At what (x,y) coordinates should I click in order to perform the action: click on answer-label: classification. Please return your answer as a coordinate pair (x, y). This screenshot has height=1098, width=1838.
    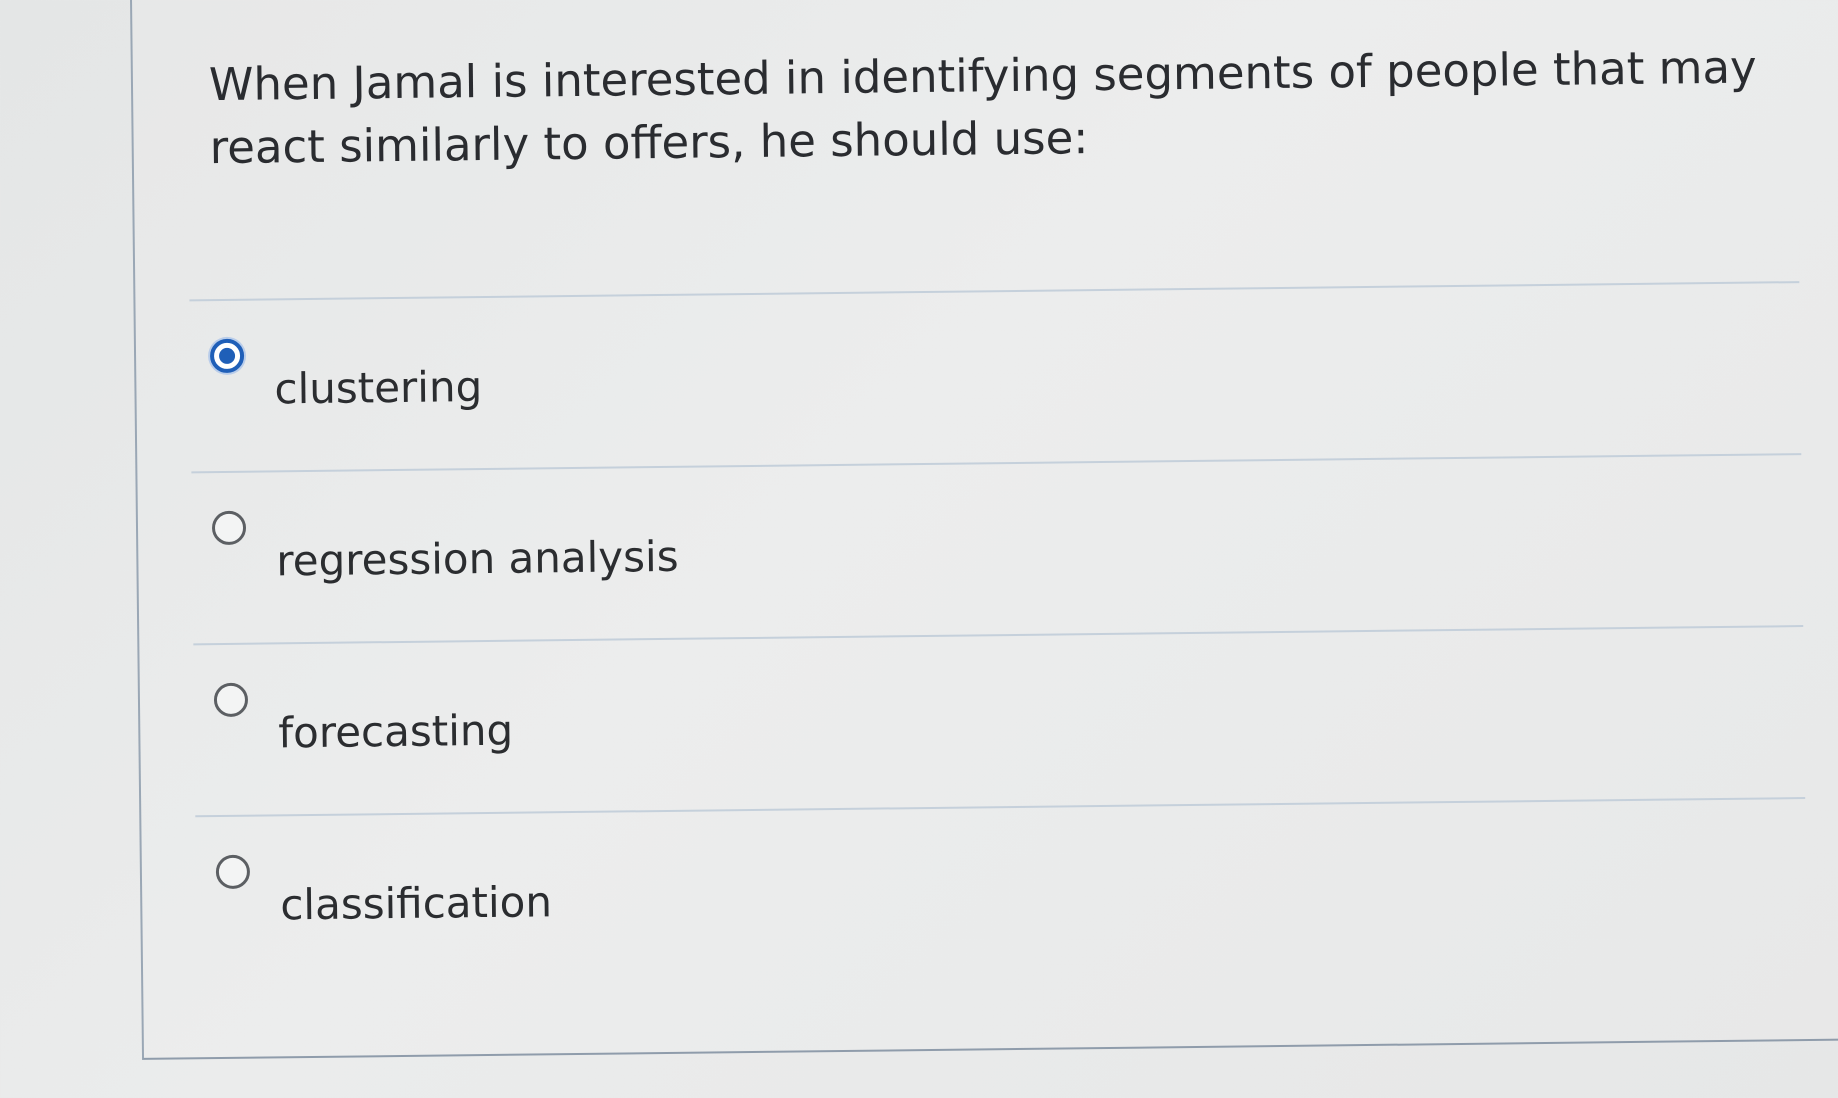
    Looking at the image, I should click on (416, 903).